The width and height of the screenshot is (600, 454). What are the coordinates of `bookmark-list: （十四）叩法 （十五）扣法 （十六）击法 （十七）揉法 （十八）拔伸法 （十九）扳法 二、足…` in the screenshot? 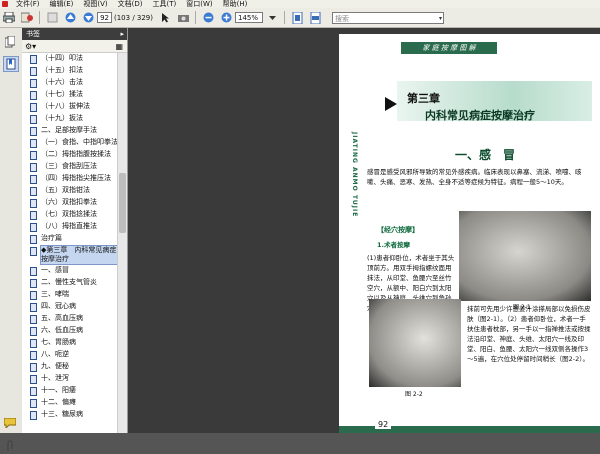 It's located at (70, 243).